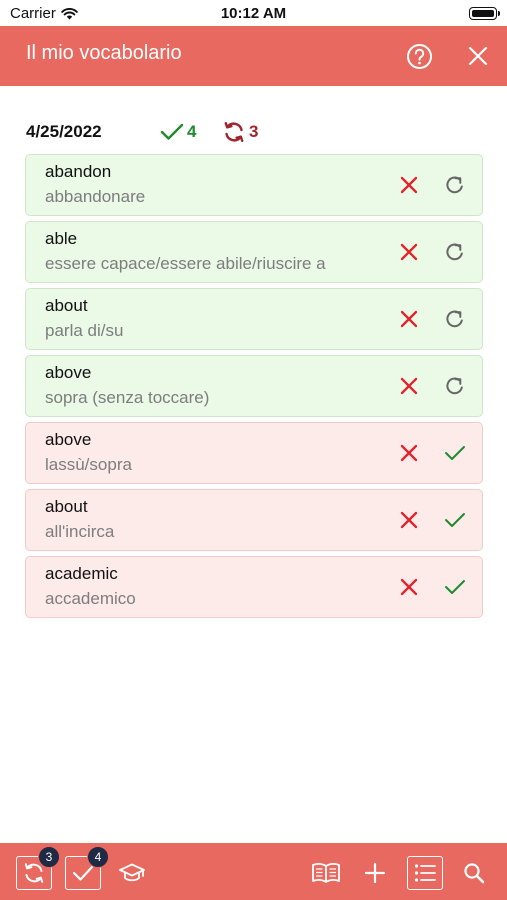 Image resolution: width=507 pixels, height=900 pixels. Describe the element at coordinates (254, 520) in the screenshot. I see `word-card: about all'incirca` at that location.